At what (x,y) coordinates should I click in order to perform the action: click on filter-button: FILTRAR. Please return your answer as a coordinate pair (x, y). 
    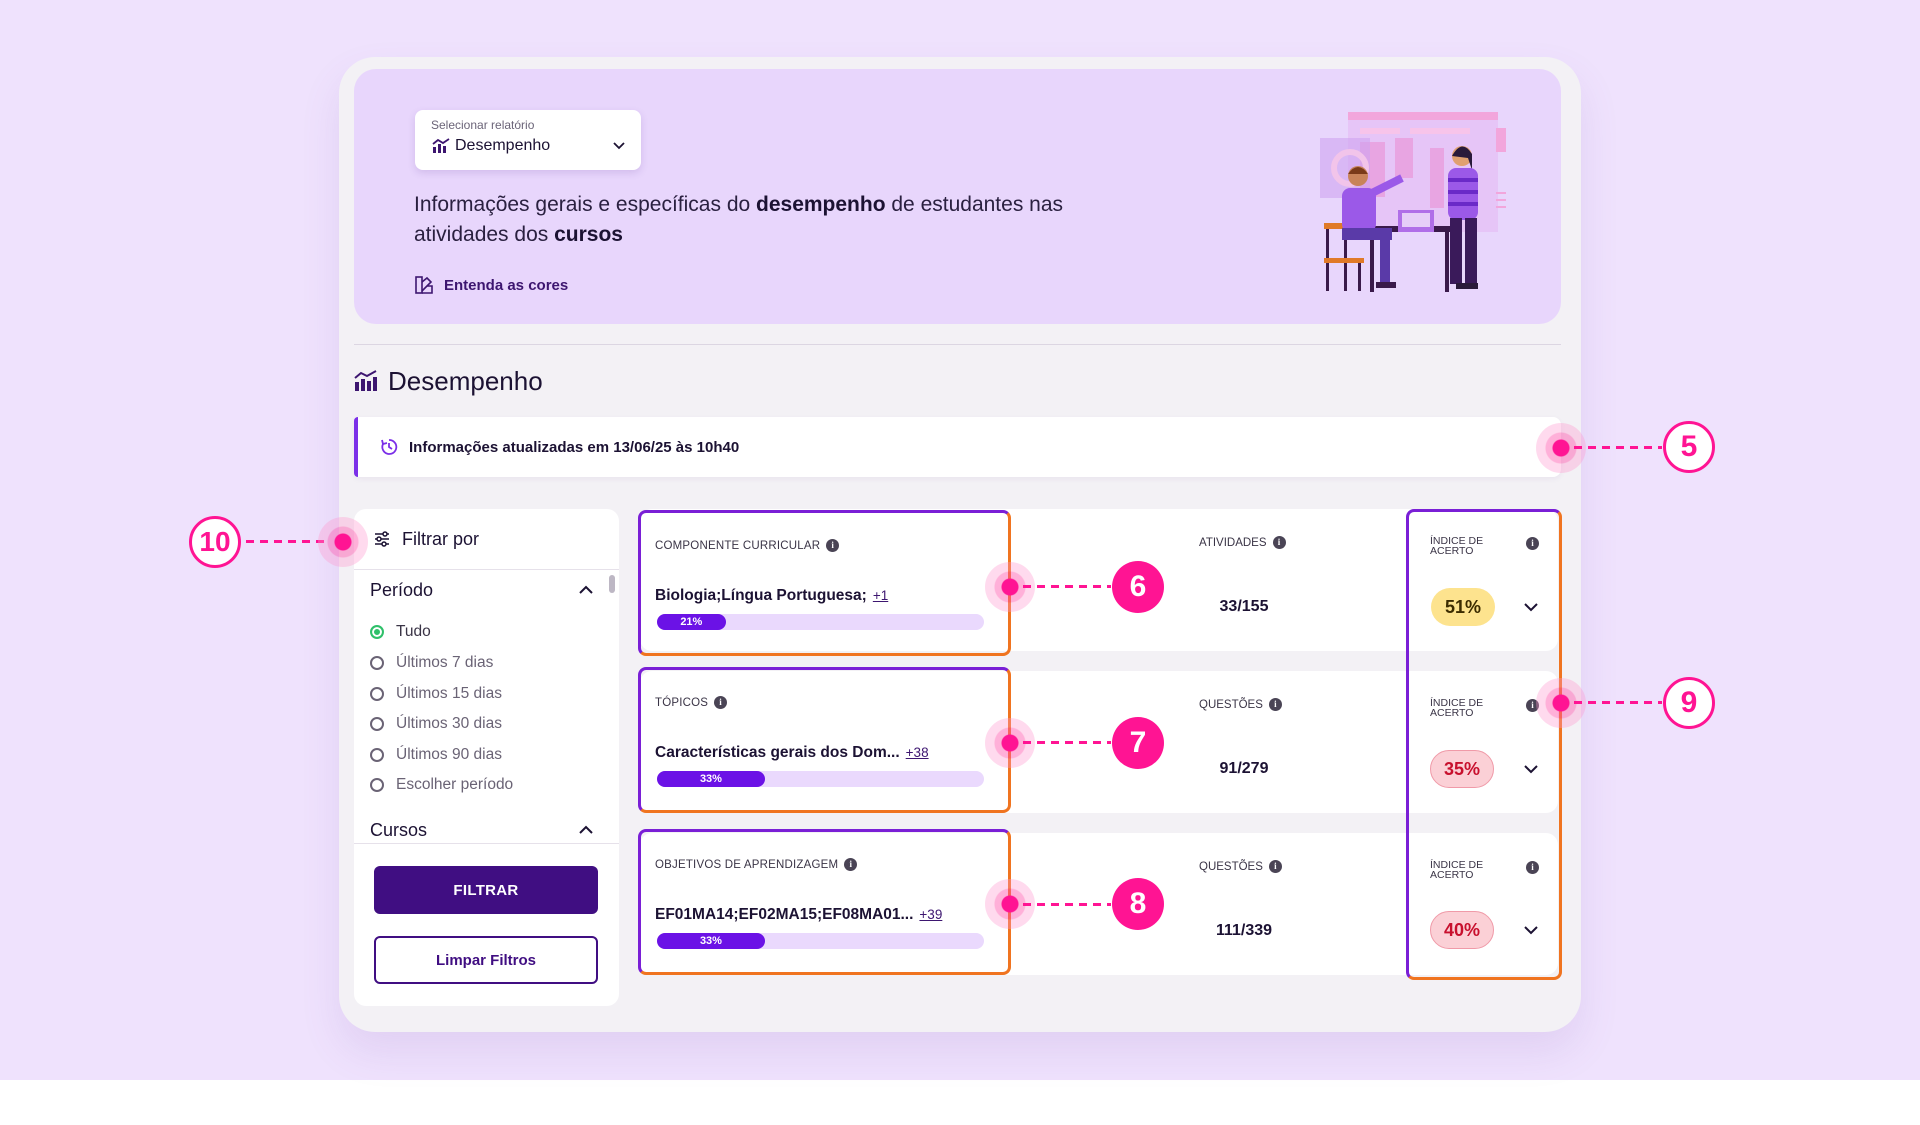
    Looking at the image, I should click on (486, 890).